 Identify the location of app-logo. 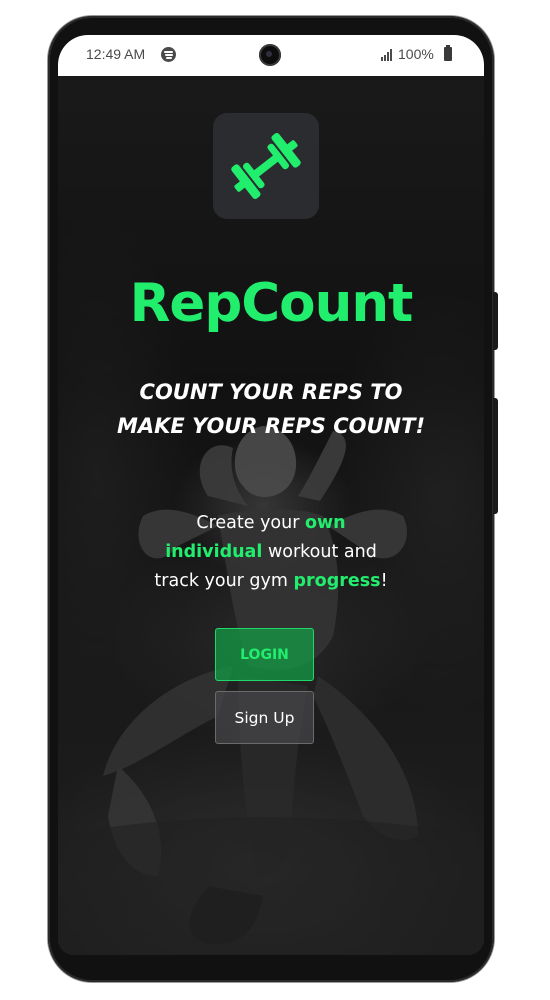
(266, 166).